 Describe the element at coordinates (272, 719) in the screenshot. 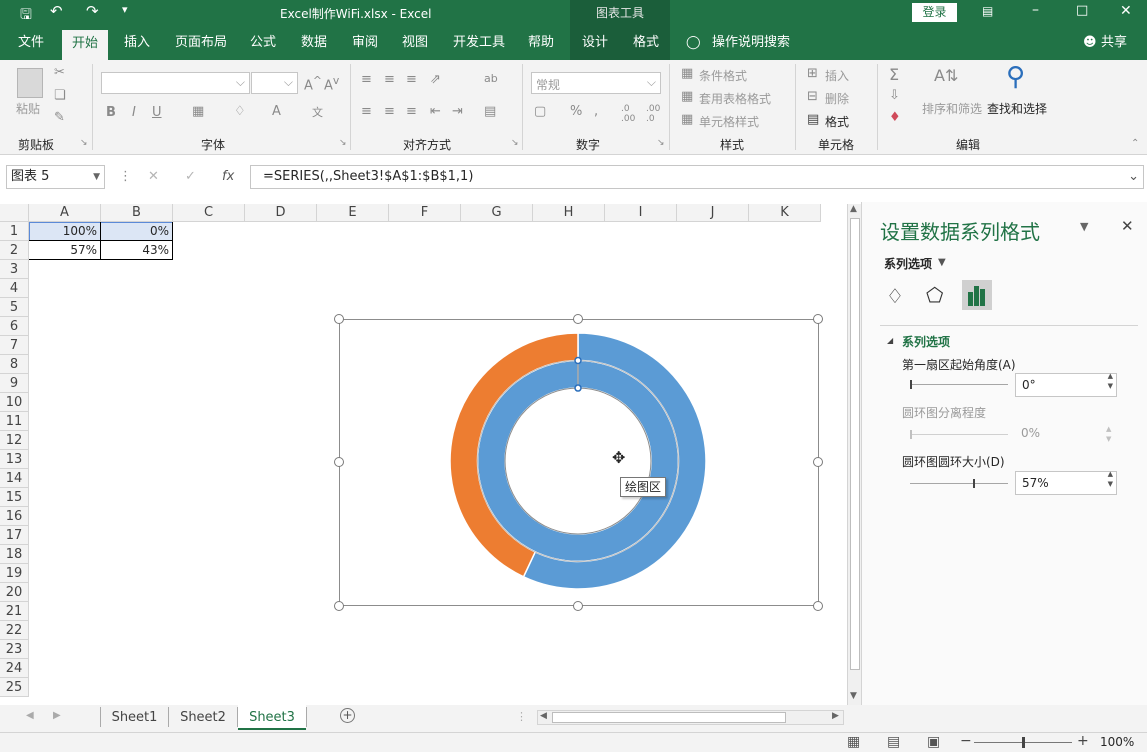

I see `sheet-tab-sheet3: Sheet3` at that location.